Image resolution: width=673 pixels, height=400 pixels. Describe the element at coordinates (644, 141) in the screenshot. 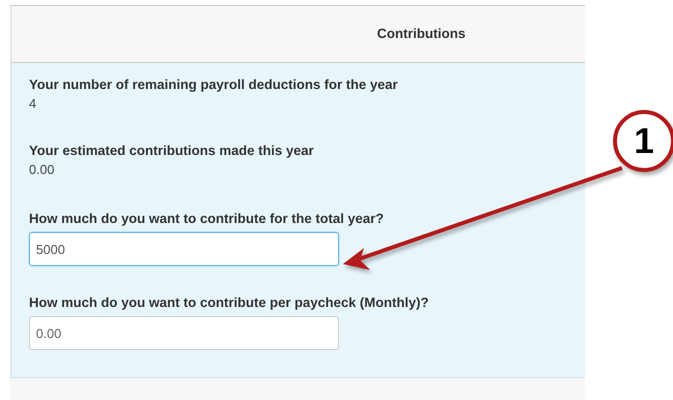

I see `callout-number: 1` at that location.